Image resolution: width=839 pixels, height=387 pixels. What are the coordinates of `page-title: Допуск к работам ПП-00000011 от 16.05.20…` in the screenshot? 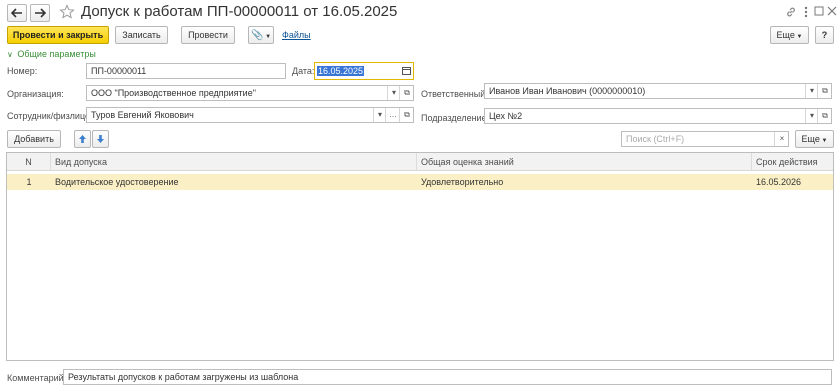 It's located at (239, 11).